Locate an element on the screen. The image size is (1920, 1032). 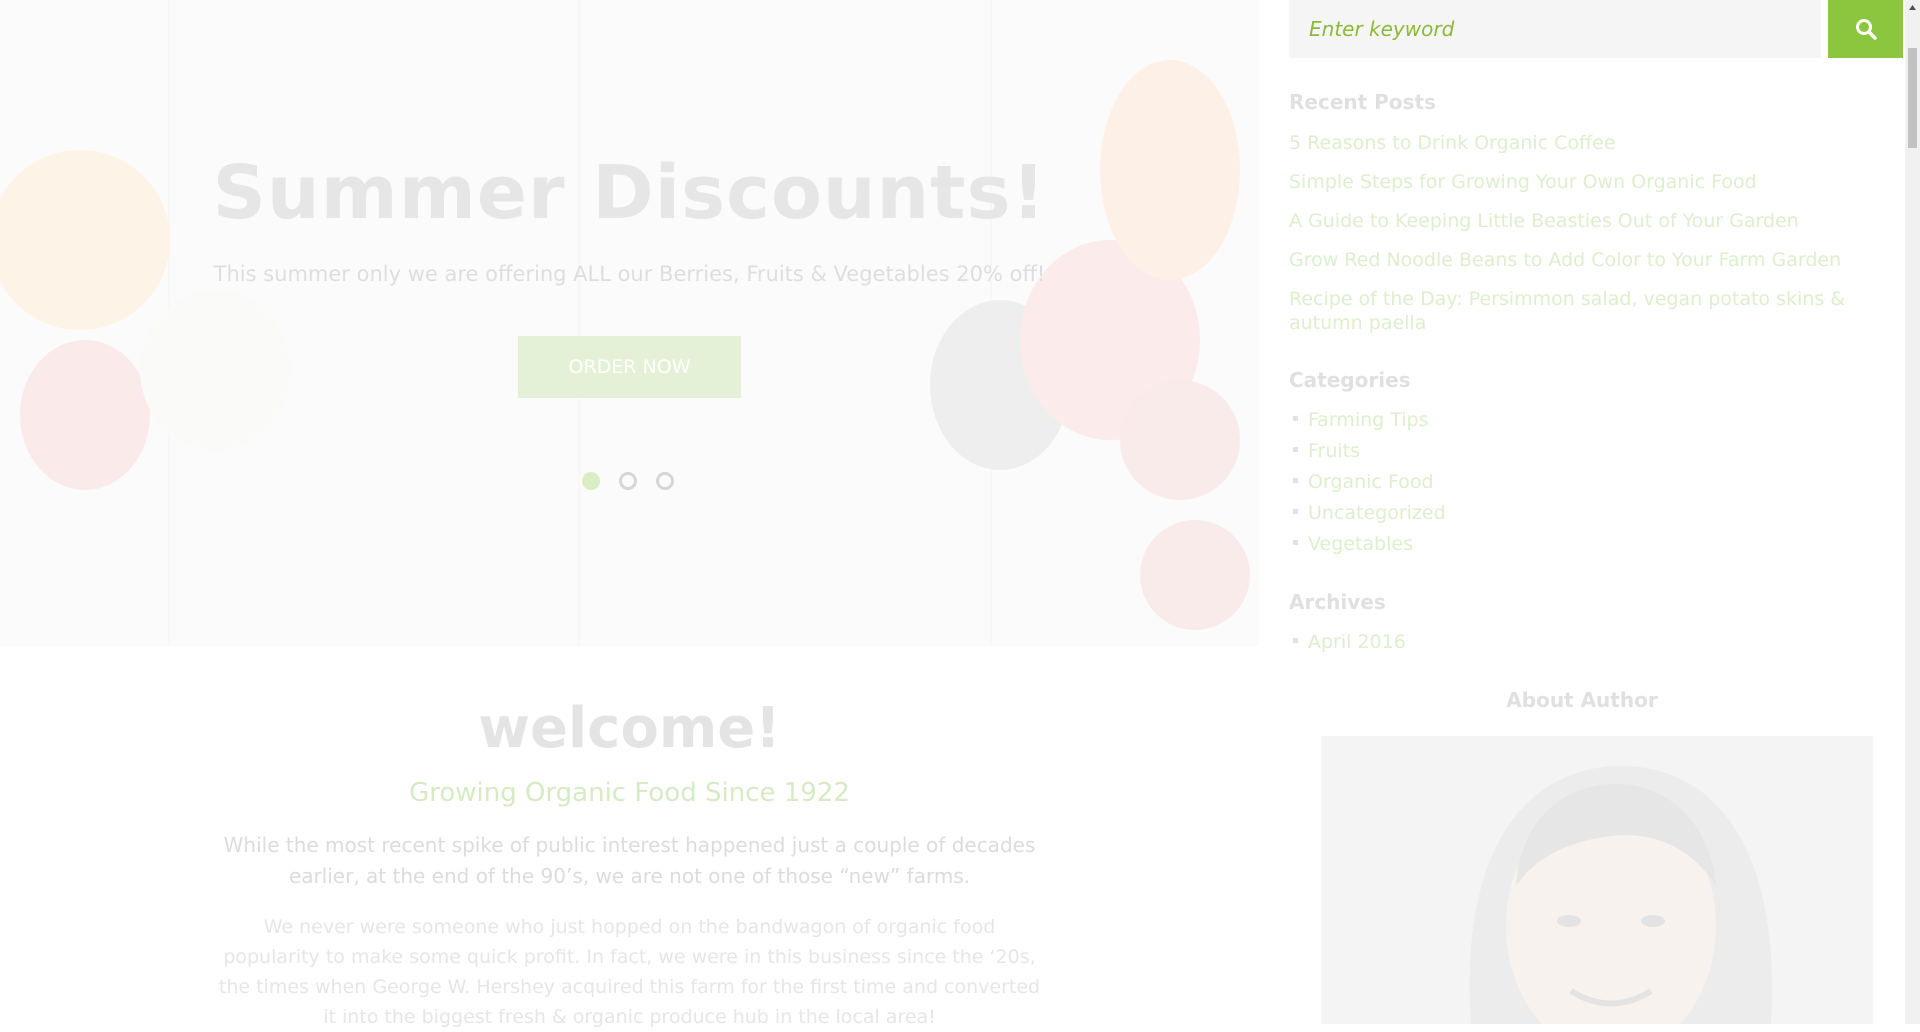
scroll-up-arrow-icon is located at coordinates (1912, 7).